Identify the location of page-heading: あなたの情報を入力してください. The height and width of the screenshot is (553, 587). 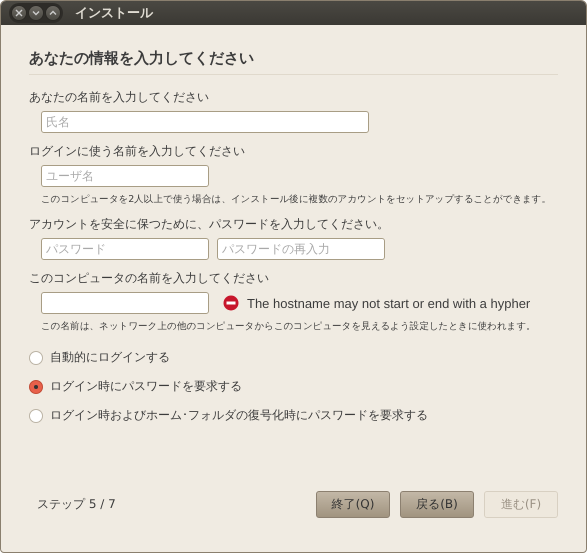
(293, 62).